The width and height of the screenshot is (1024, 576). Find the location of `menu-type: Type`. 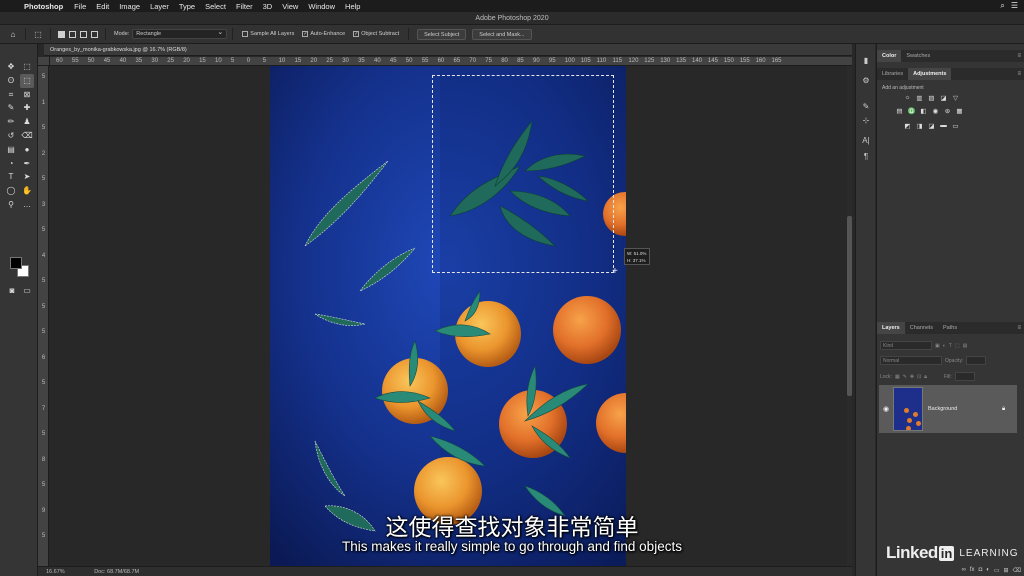

menu-type: Type is located at coordinates (187, 6).